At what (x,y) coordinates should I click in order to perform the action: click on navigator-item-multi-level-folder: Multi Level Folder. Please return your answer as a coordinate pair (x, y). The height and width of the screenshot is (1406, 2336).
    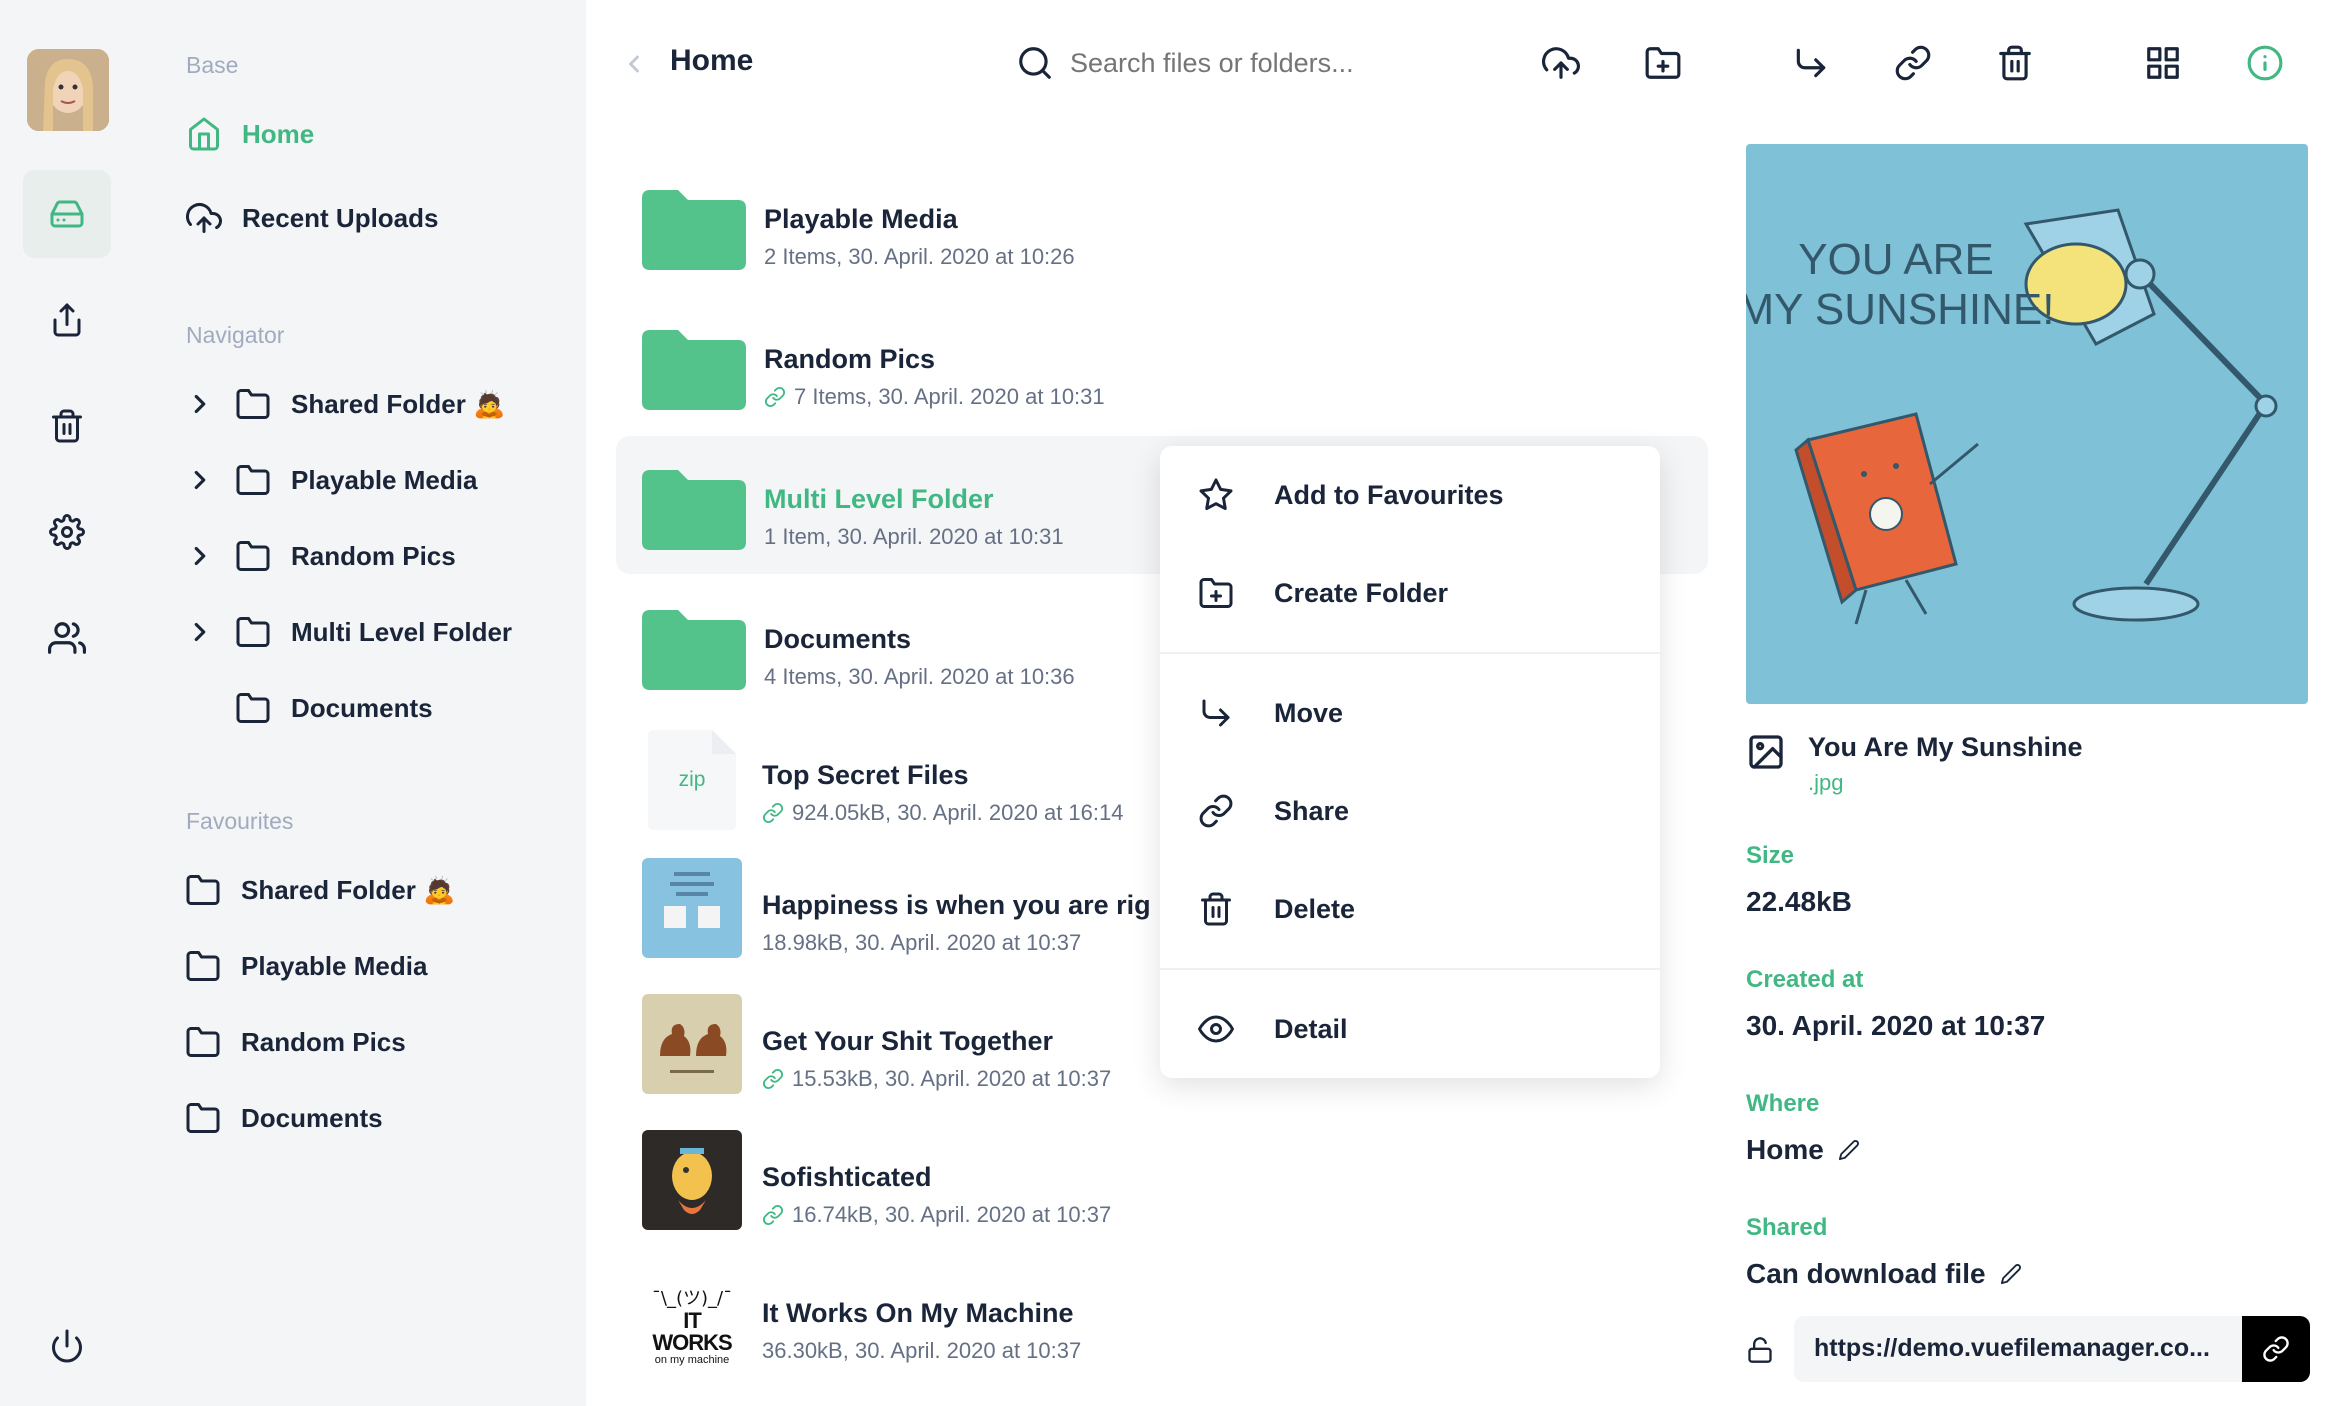
    Looking at the image, I should click on (348, 632).